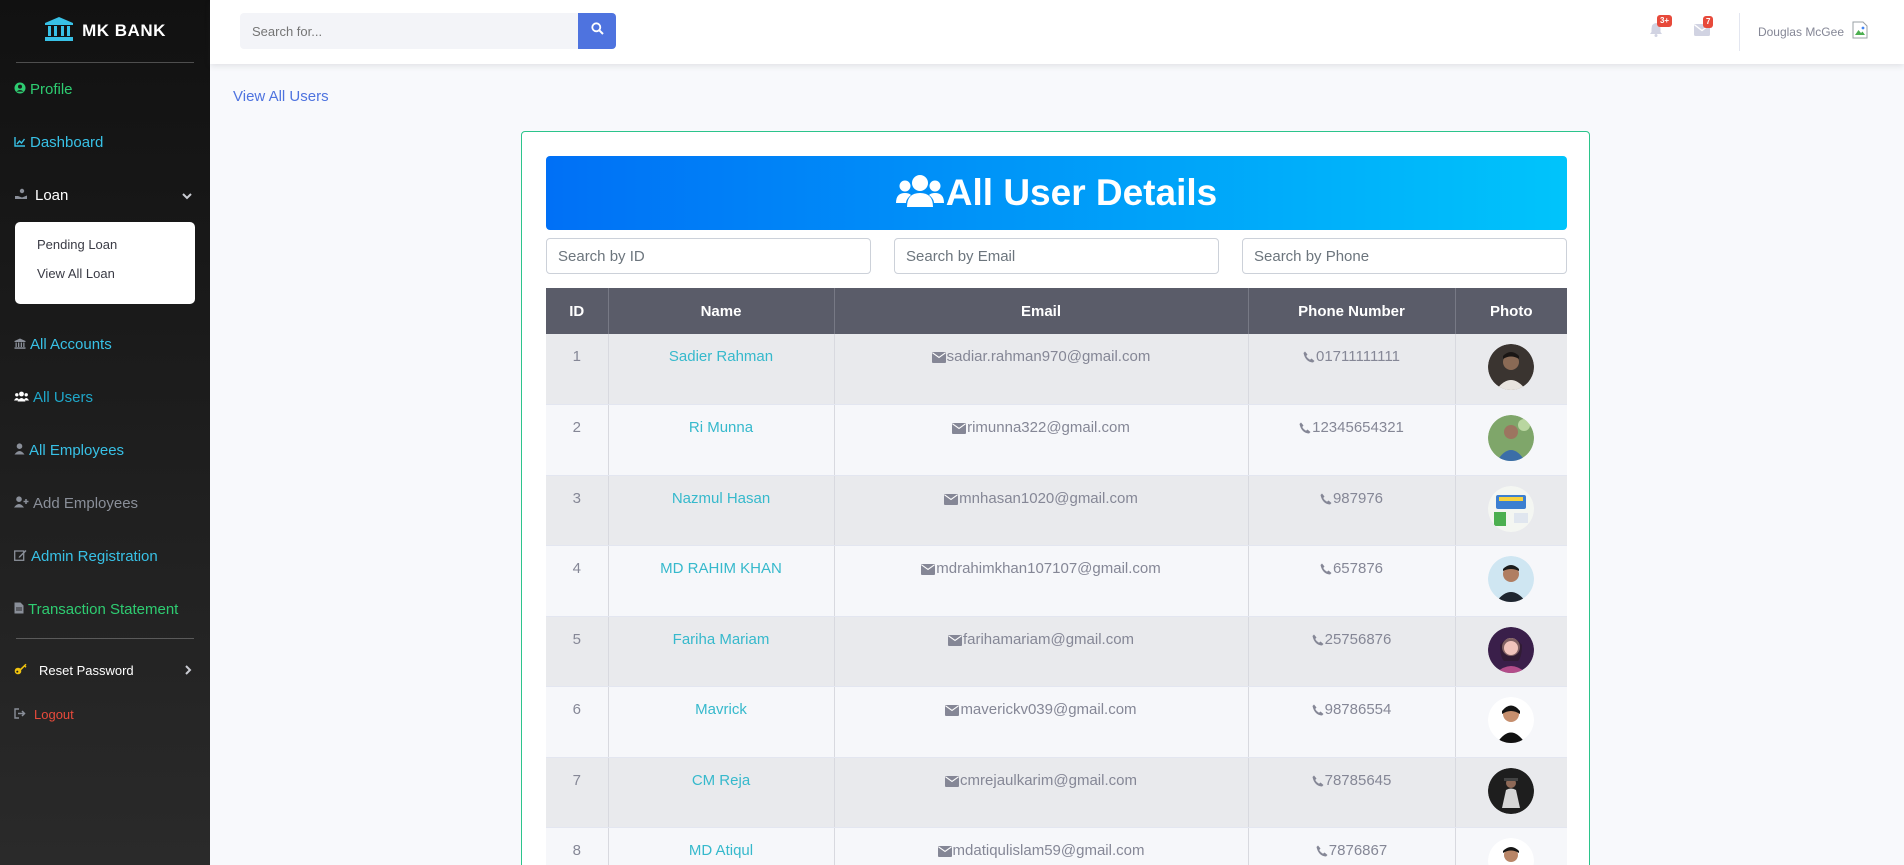 The image size is (1904, 865). Describe the element at coordinates (1048, 498) in the screenshot. I see `email-text: mnhasan1020@gmail.com` at that location.